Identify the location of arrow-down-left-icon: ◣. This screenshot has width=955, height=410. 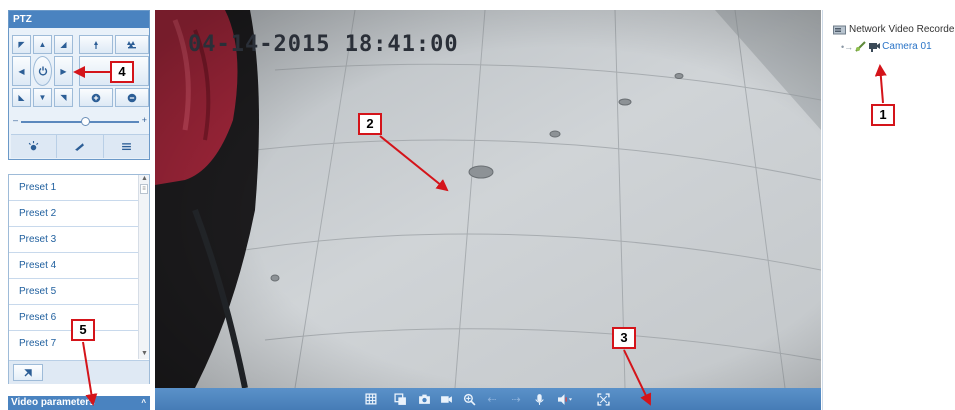
(21, 97).